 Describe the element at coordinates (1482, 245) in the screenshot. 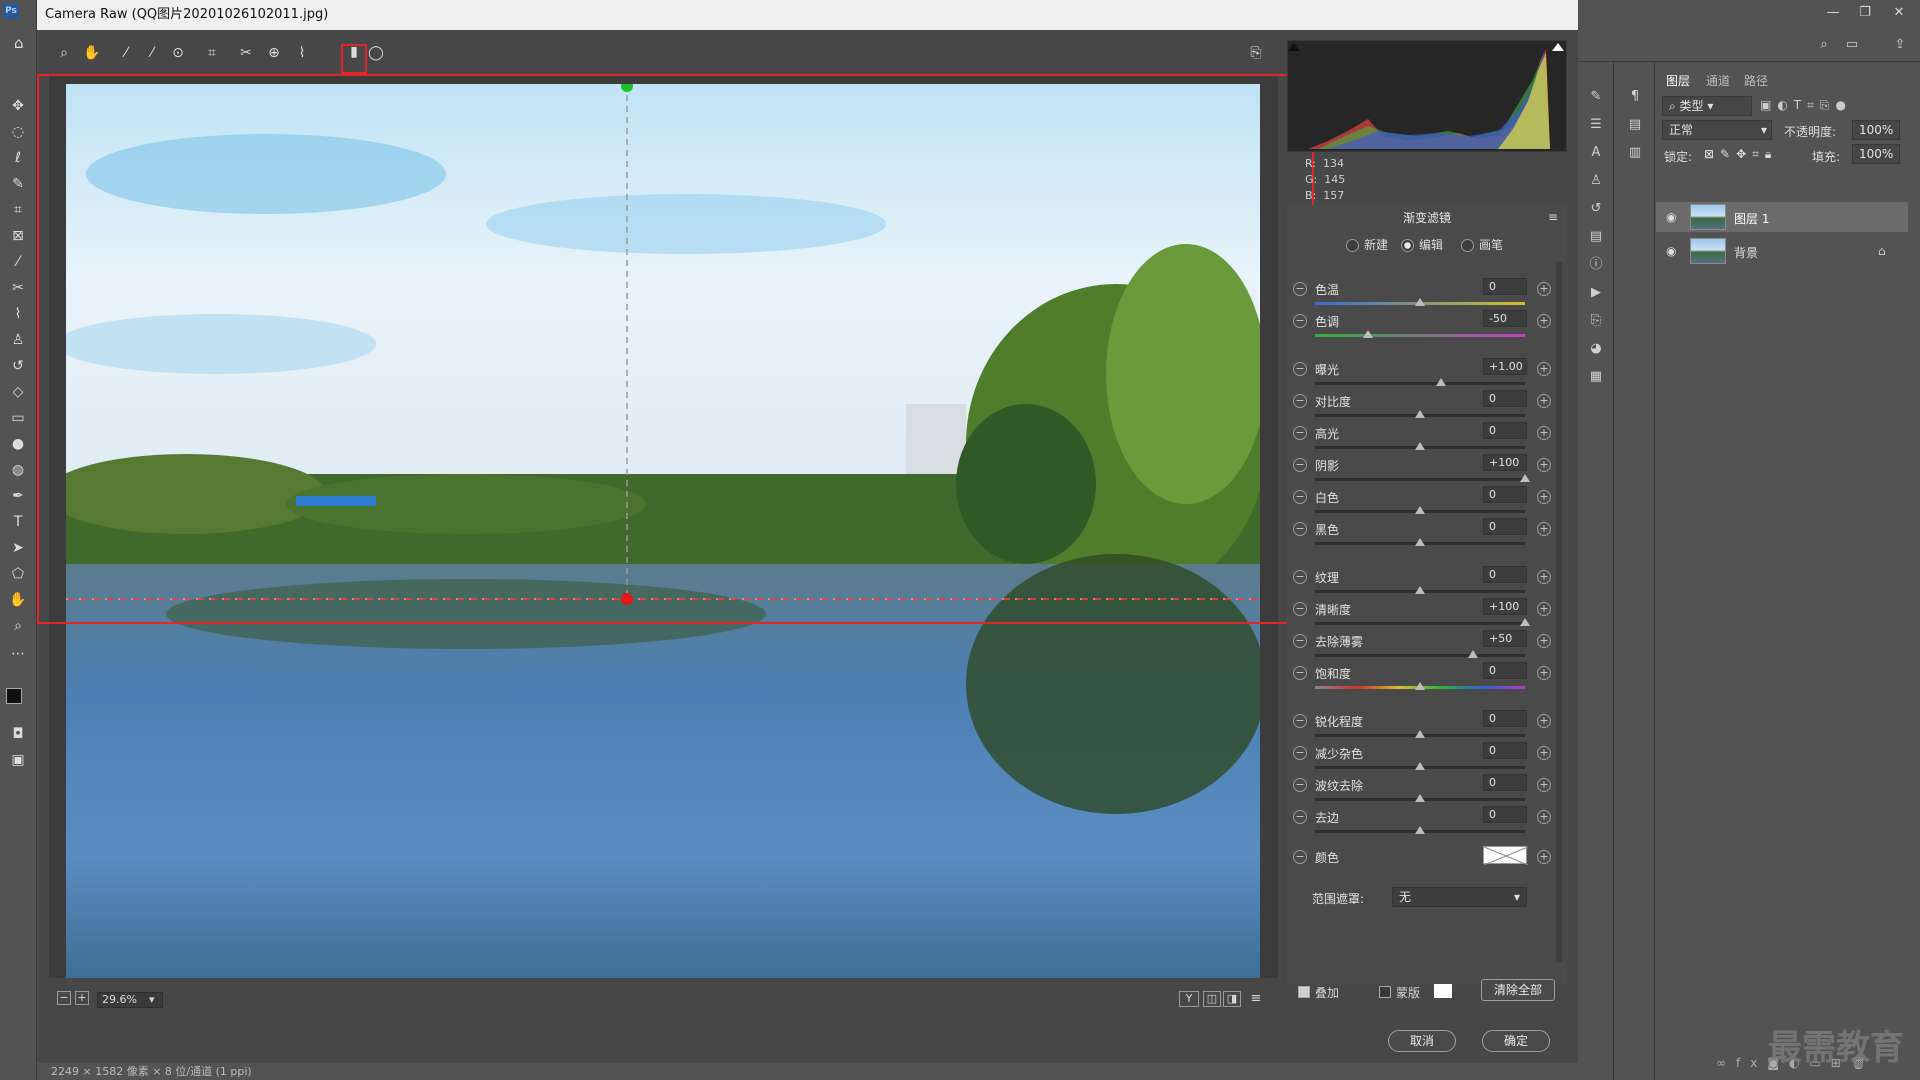

I see `mode-brush-radio: 画笔` at that location.